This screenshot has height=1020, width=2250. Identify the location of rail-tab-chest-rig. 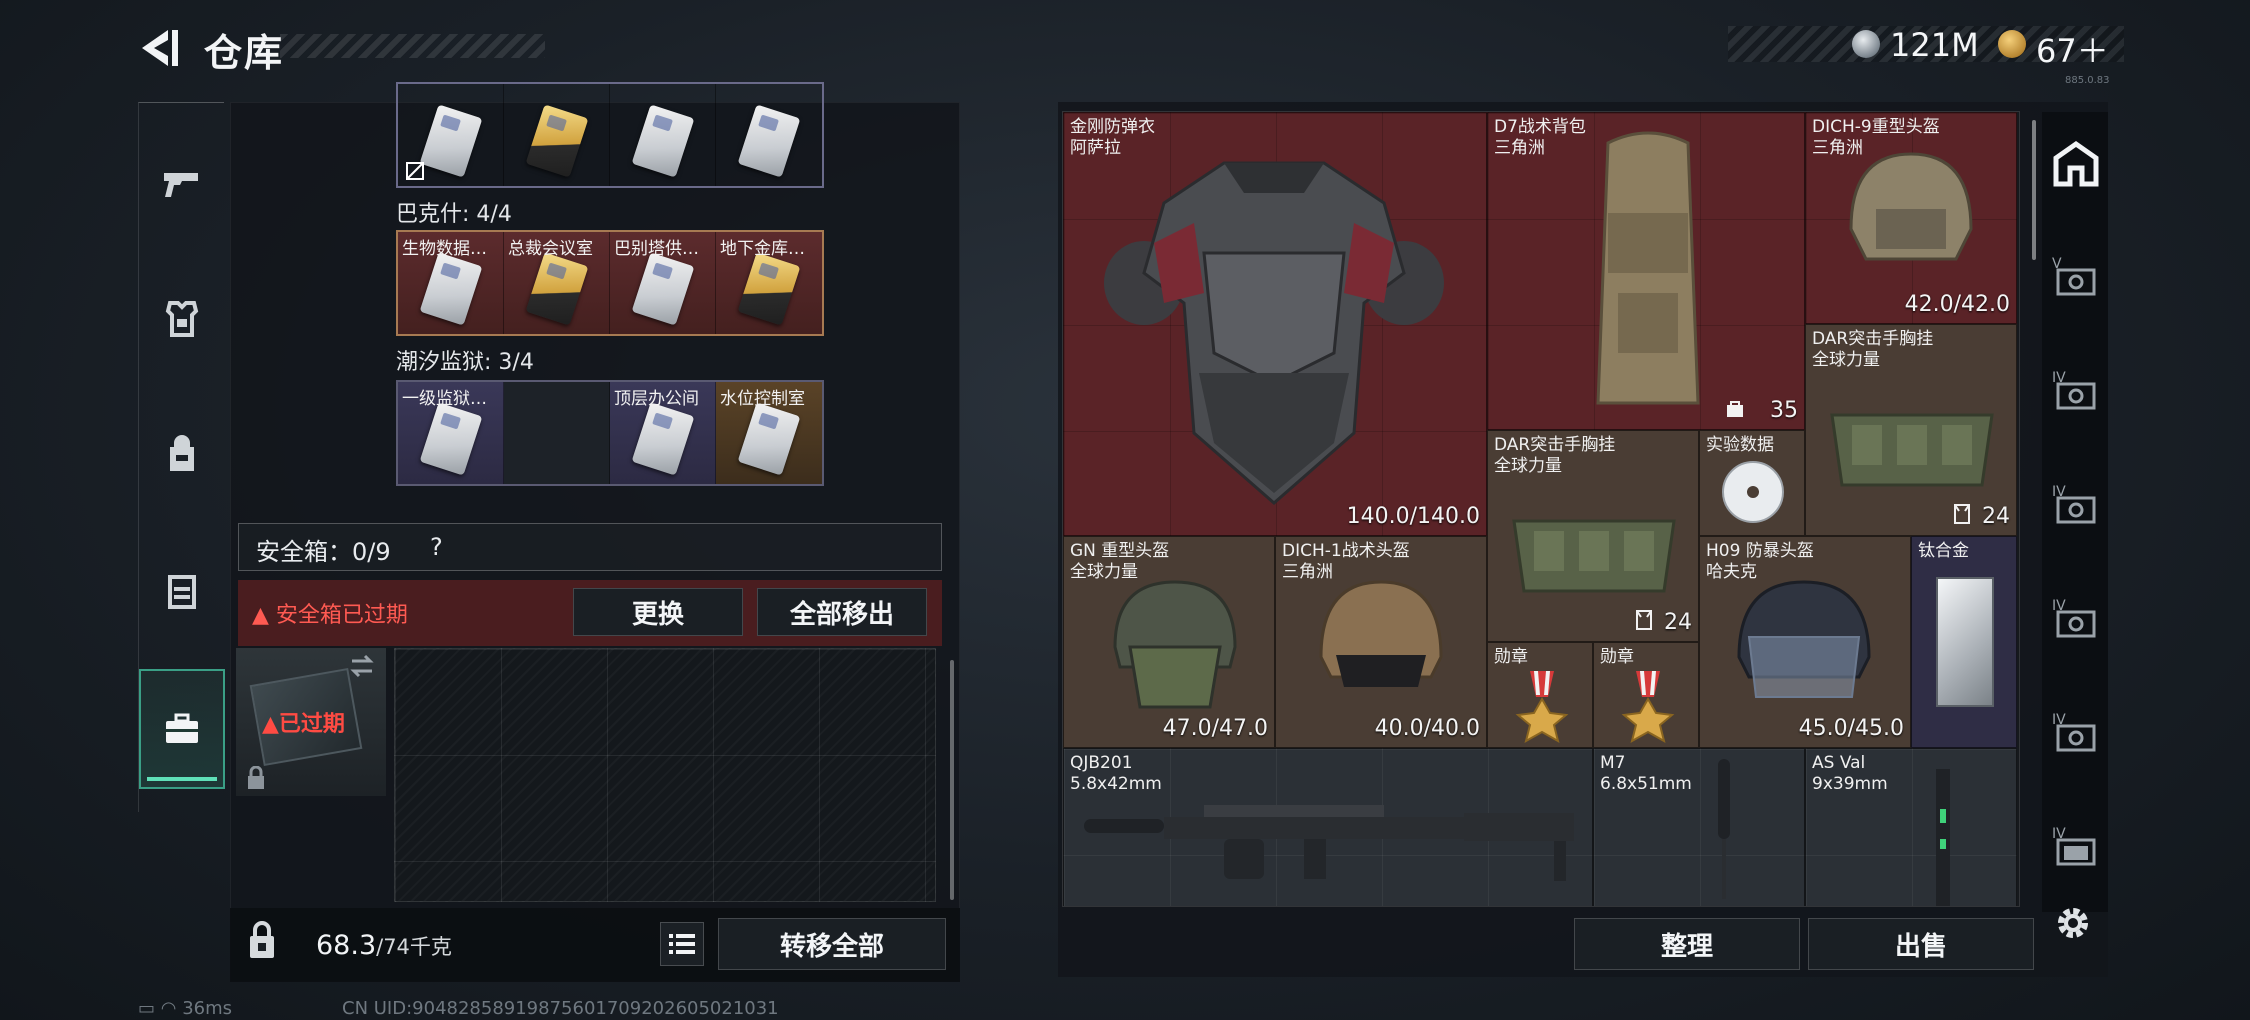
(182, 591).